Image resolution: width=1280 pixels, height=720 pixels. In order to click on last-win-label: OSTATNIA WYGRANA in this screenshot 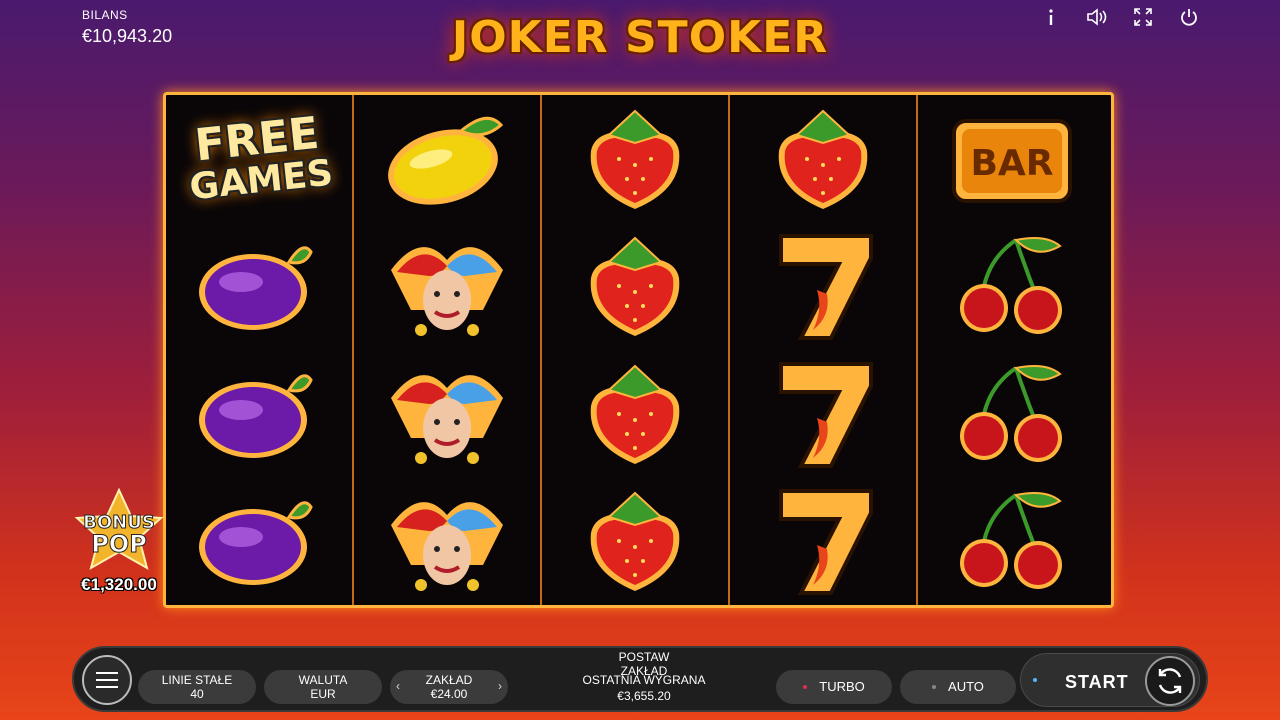, I will do `click(644, 680)`.